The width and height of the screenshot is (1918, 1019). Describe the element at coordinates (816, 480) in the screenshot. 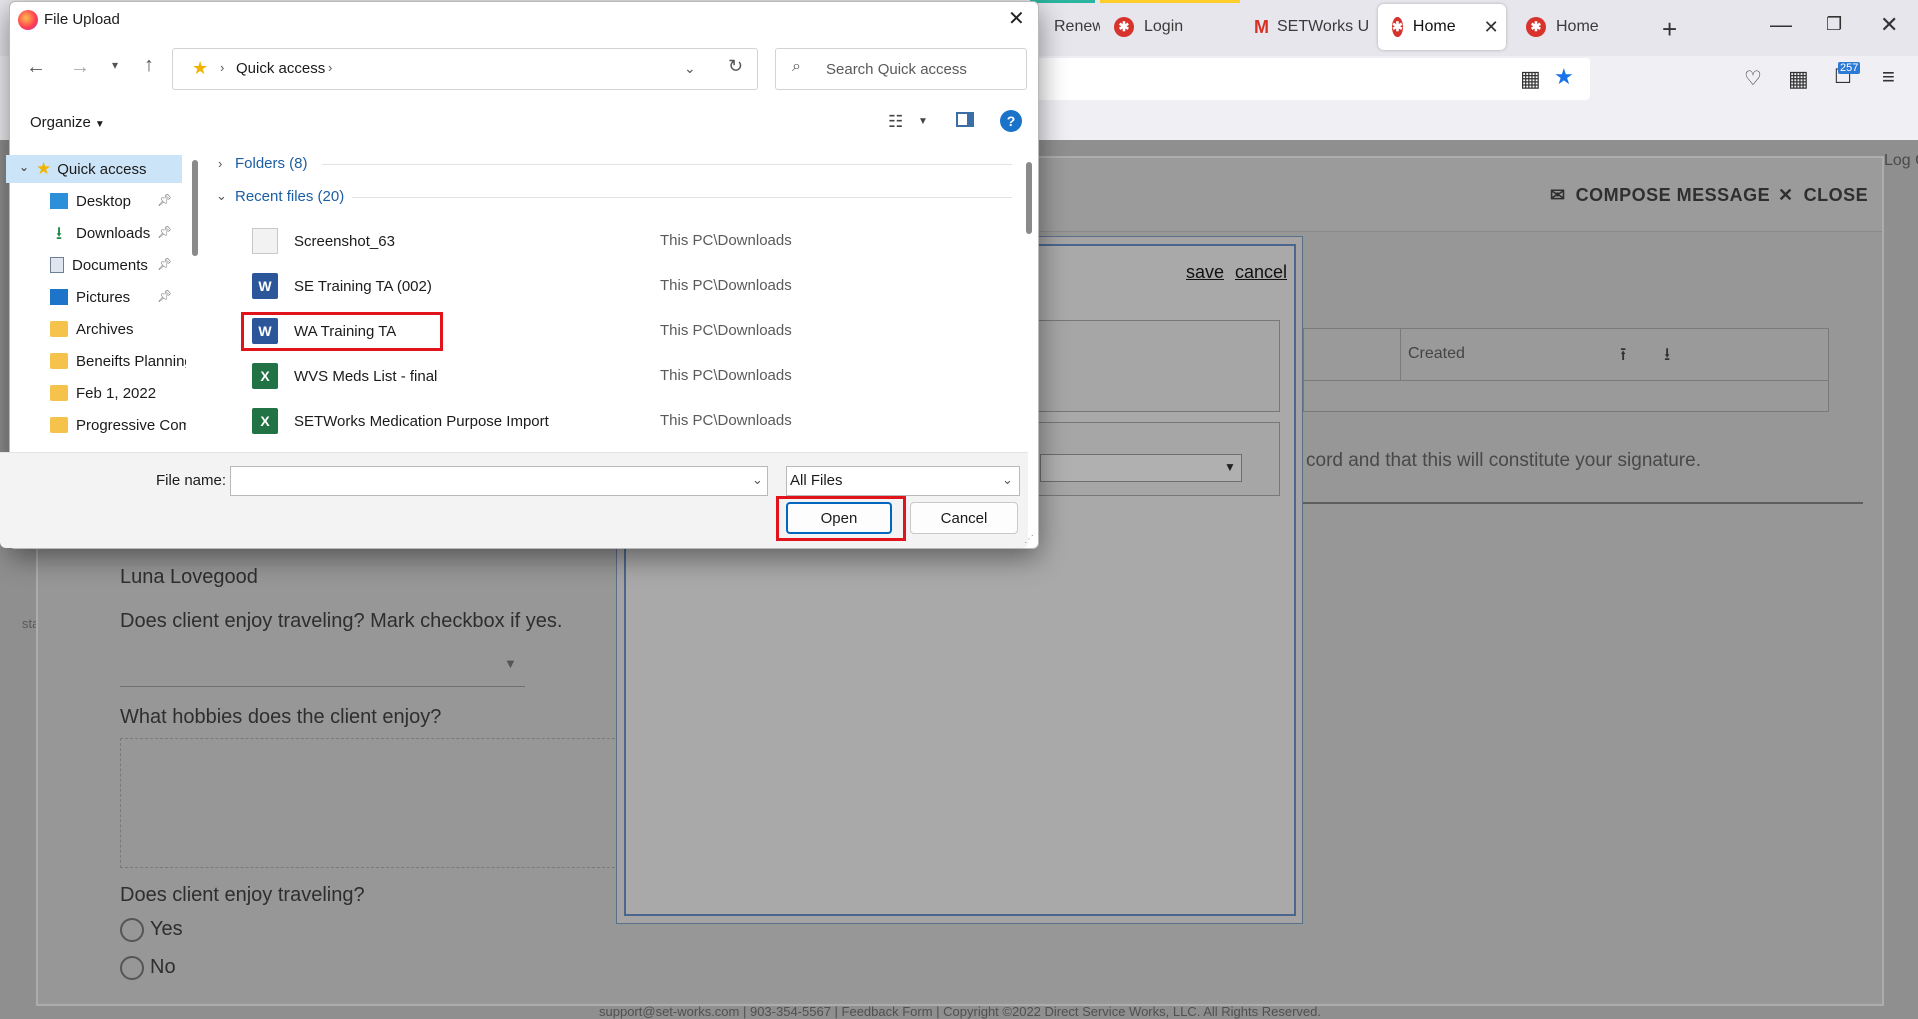

I see `file-type-selected: All Files` at that location.